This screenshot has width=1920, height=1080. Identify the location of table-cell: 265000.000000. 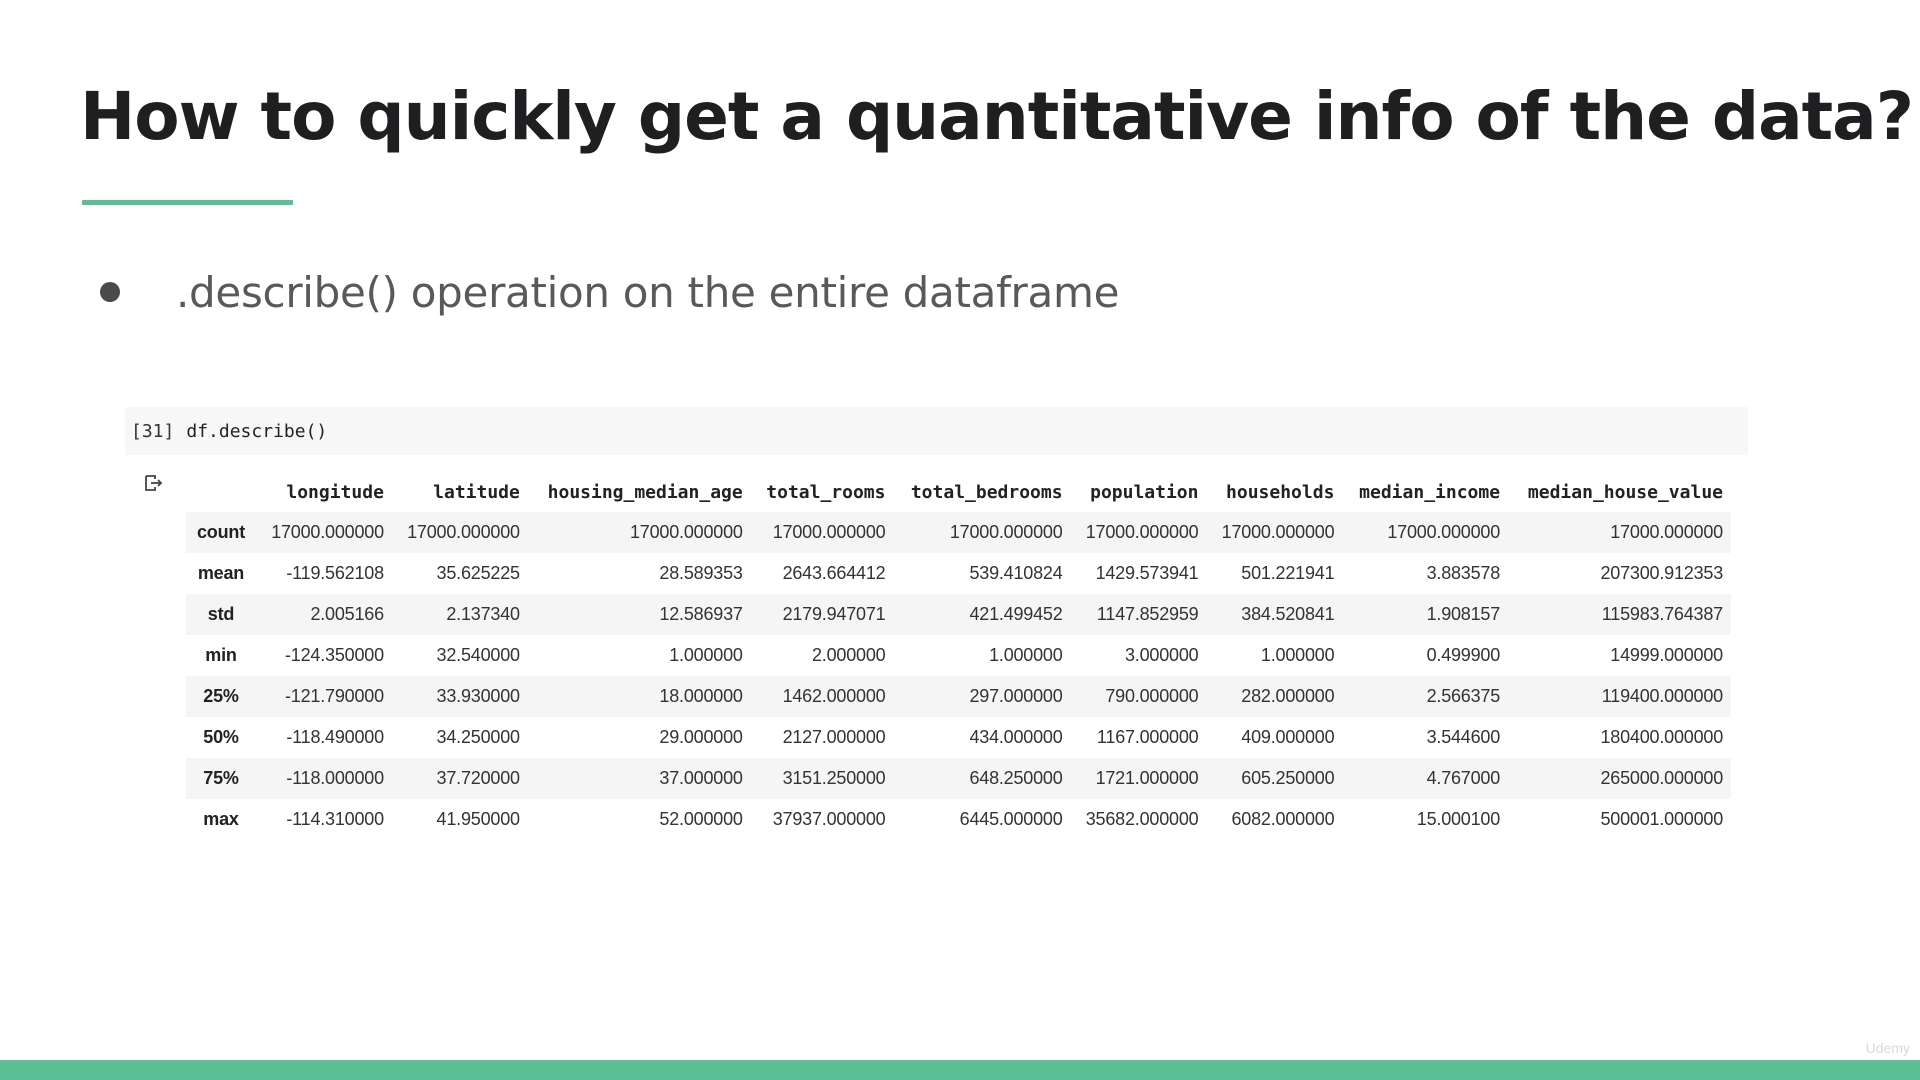
(1661, 778).